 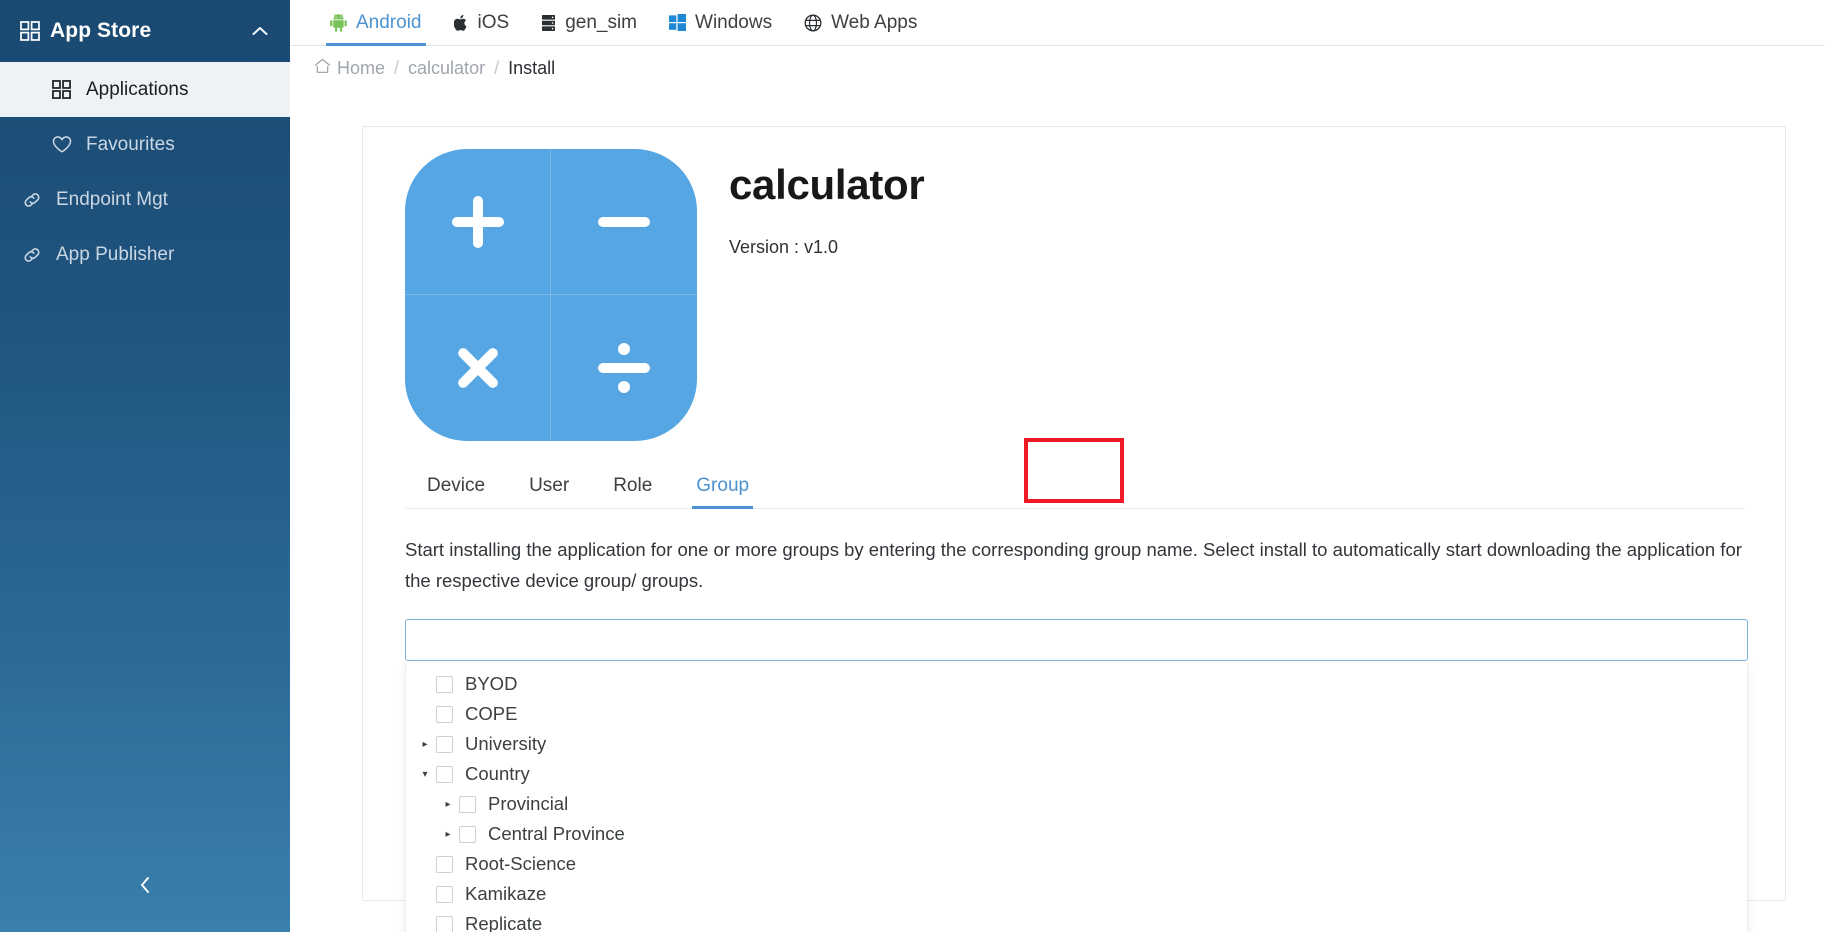 I want to click on list-item: ▸ Replicate, so click(x=1076, y=920).